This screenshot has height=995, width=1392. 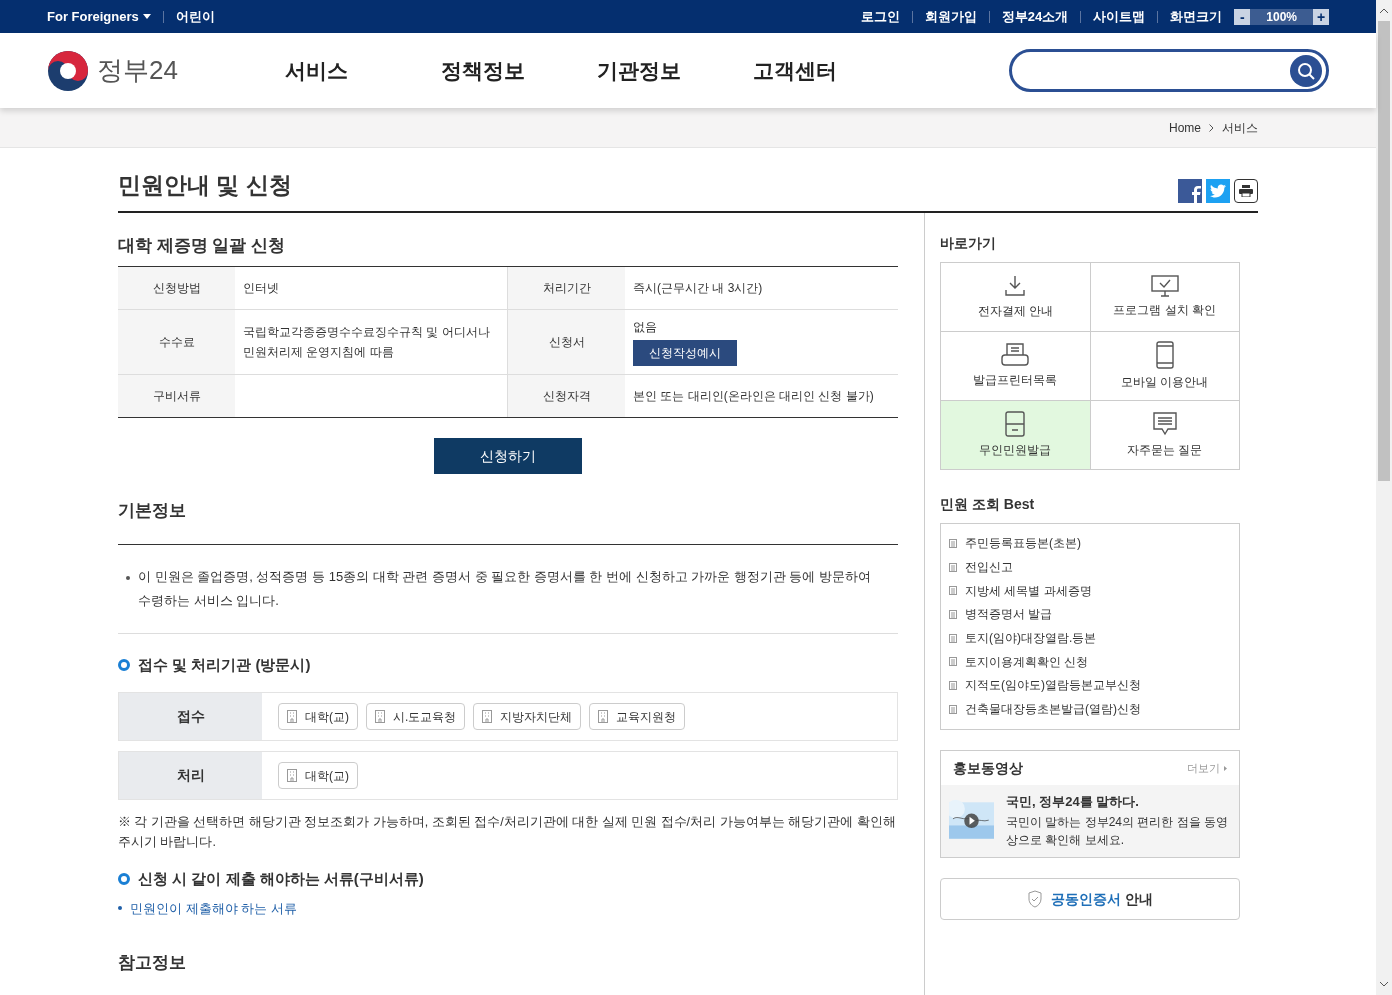 I want to click on documents-link: 민원인이 제출해야 하는 서류, so click(x=213, y=908).